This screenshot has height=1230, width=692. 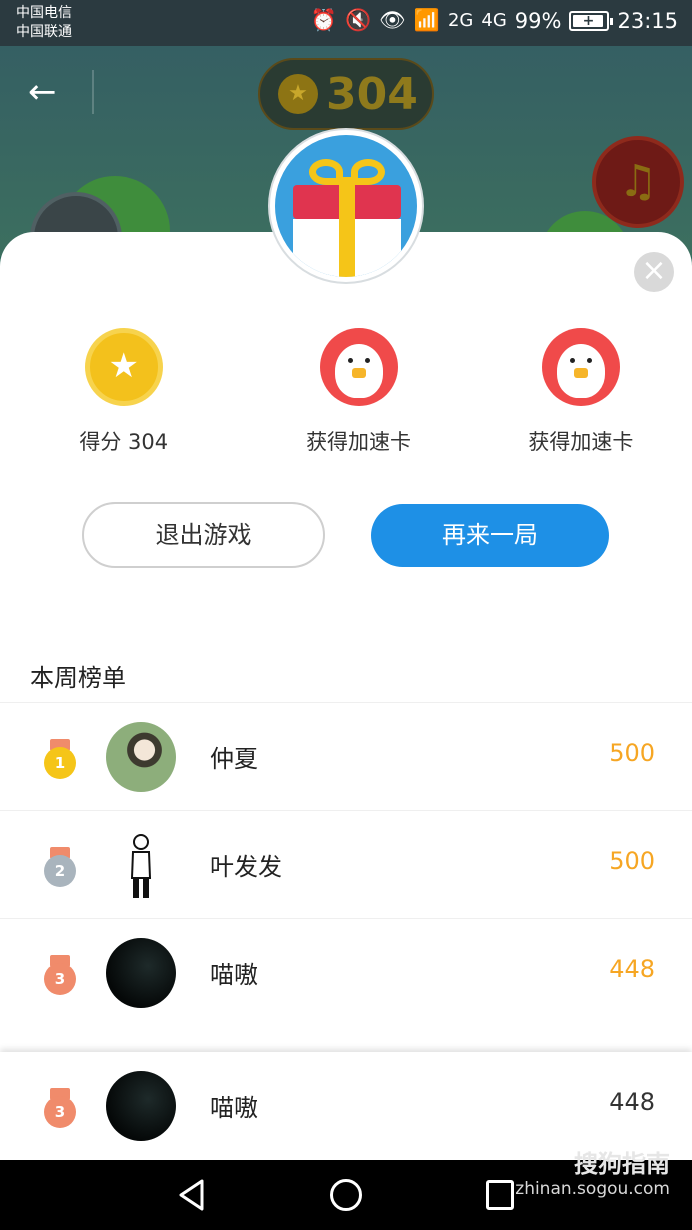 I want to click on reward-score: ★ 得分 304, so click(x=123, y=392).